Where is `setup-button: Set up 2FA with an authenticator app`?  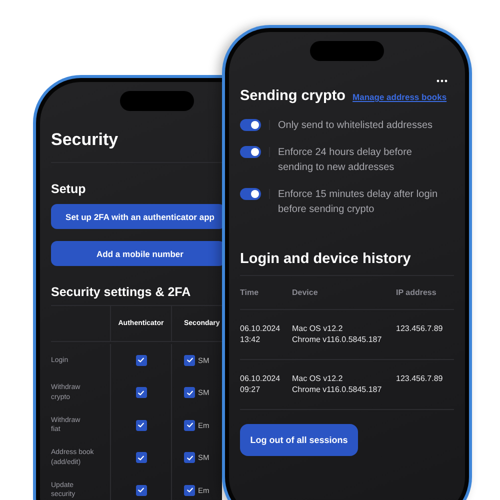 setup-button: Set up 2FA with an authenticator app is located at coordinates (136, 216).